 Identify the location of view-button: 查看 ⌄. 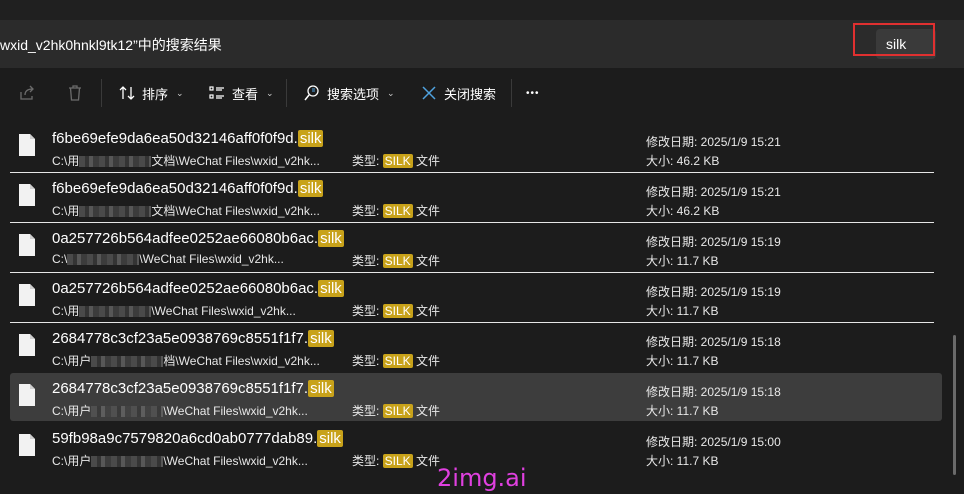
(241, 93).